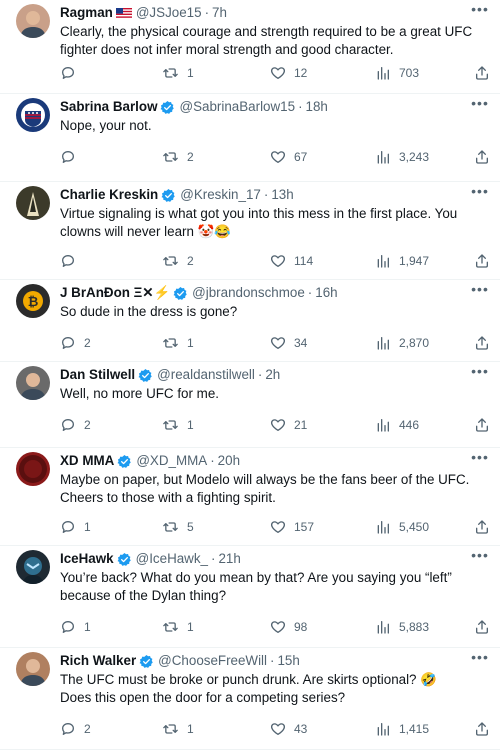 This screenshot has height=750, width=500. What do you see at coordinates (288, 729) in the screenshot?
I see `like-button: 43` at bounding box center [288, 729].